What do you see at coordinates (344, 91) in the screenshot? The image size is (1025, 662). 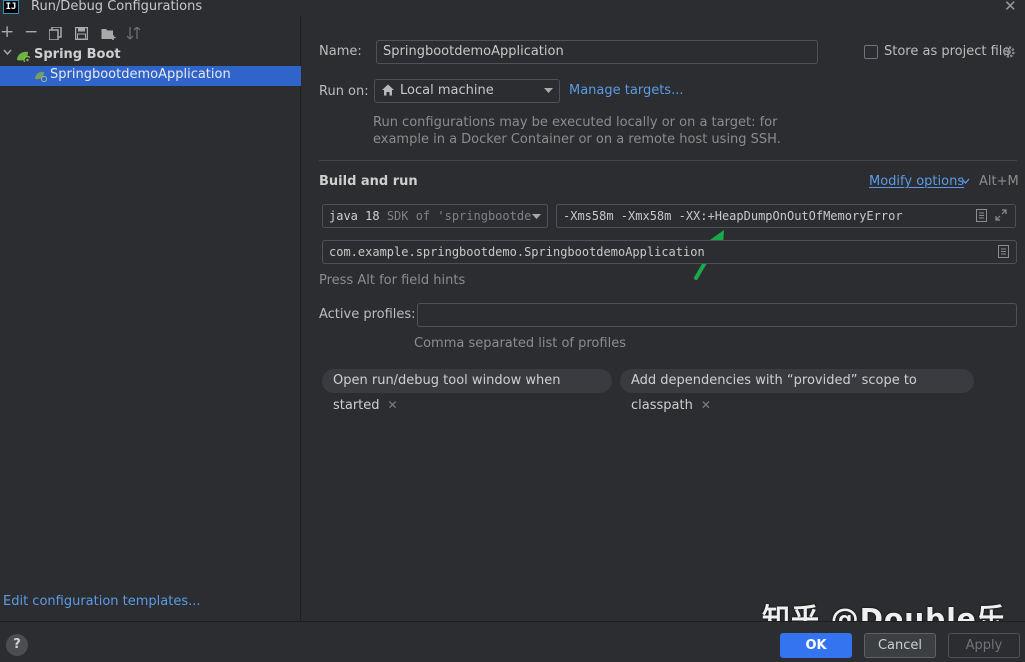 I see `run-on-label: Run on:` at bounding box center [344, 91].